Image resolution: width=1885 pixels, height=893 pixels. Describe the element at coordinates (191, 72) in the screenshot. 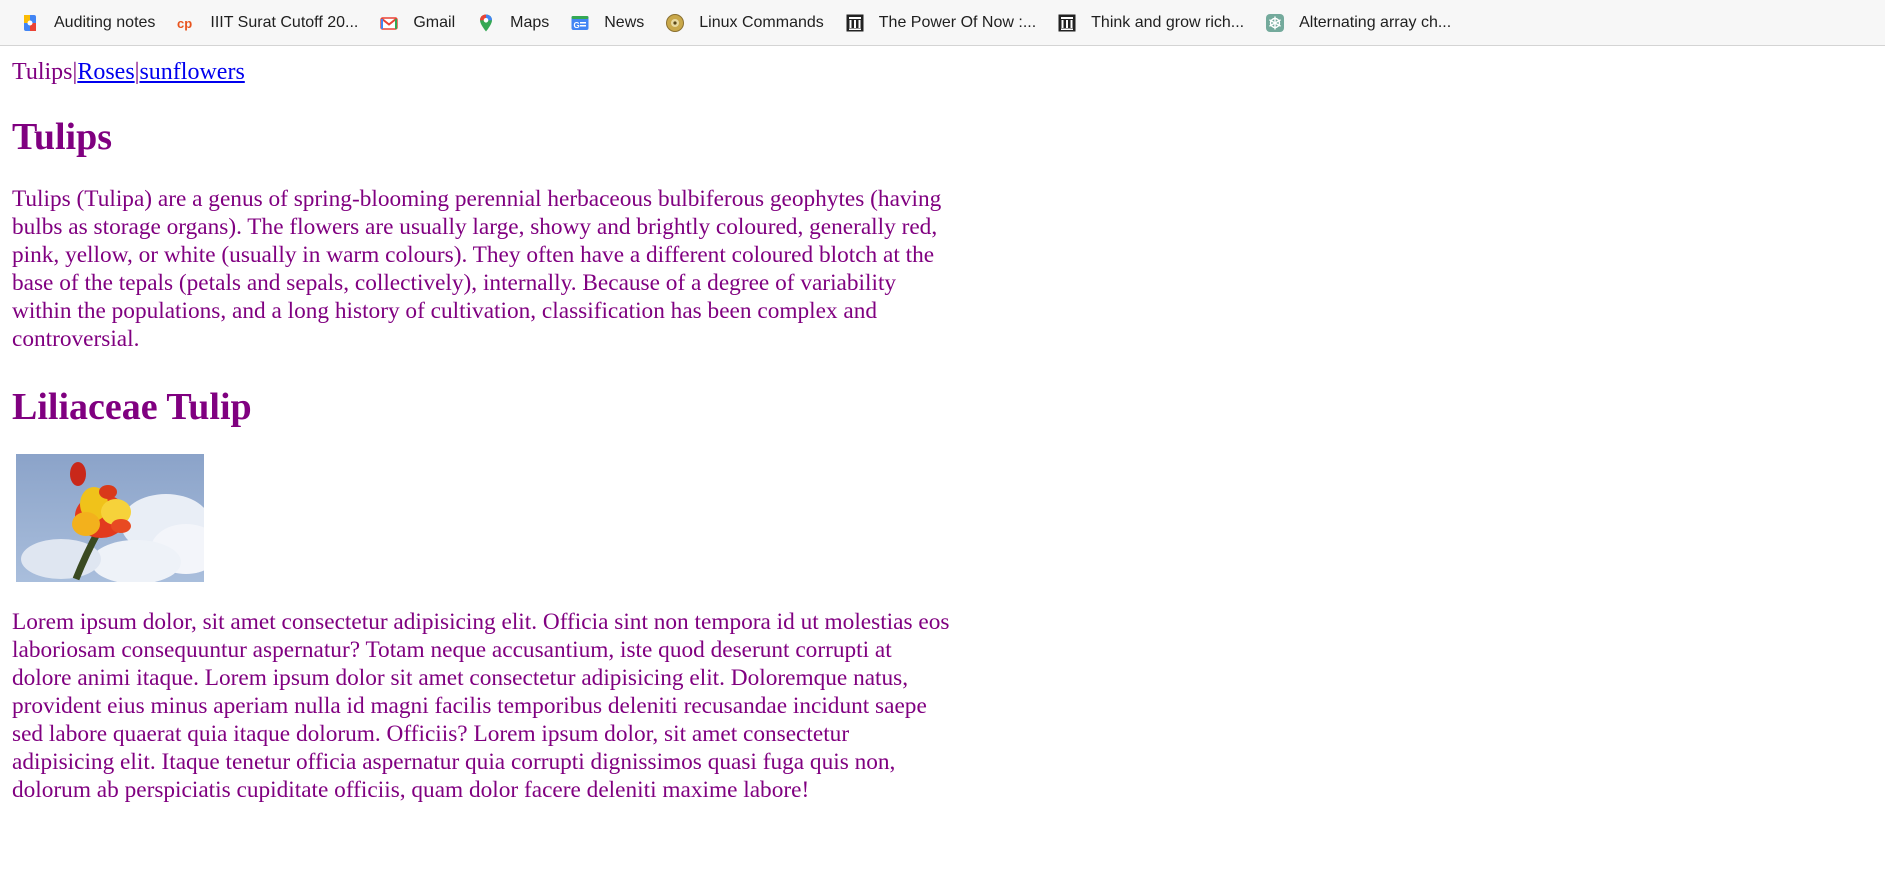

I see `nav-link-sunflowers: sunflowers` at that location.